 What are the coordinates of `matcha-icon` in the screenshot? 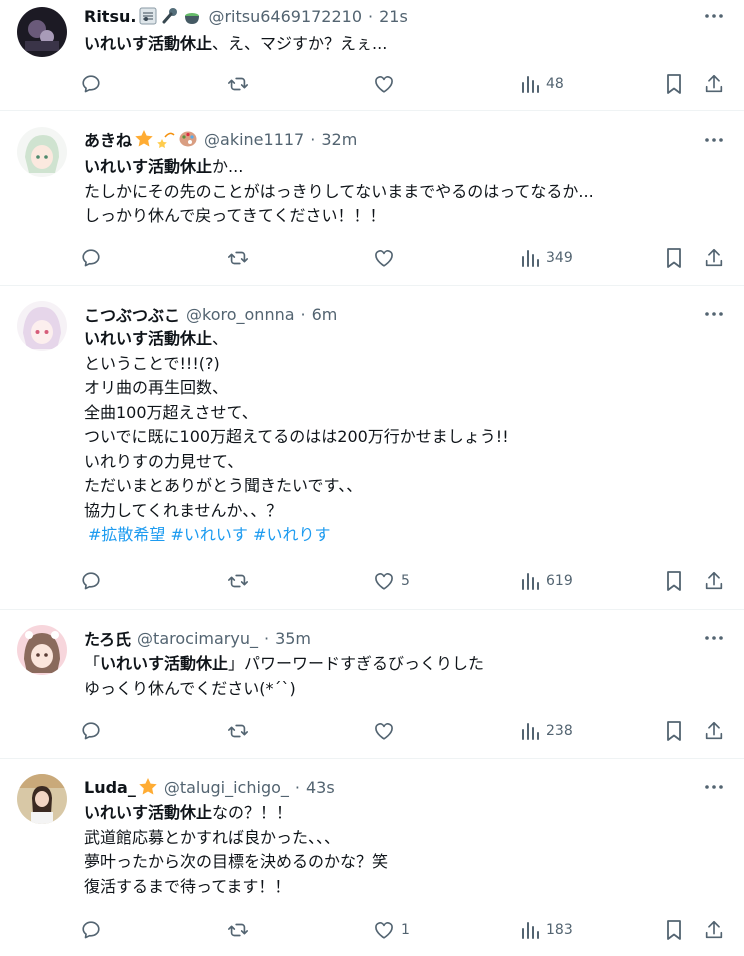 It's located at (192, 16).